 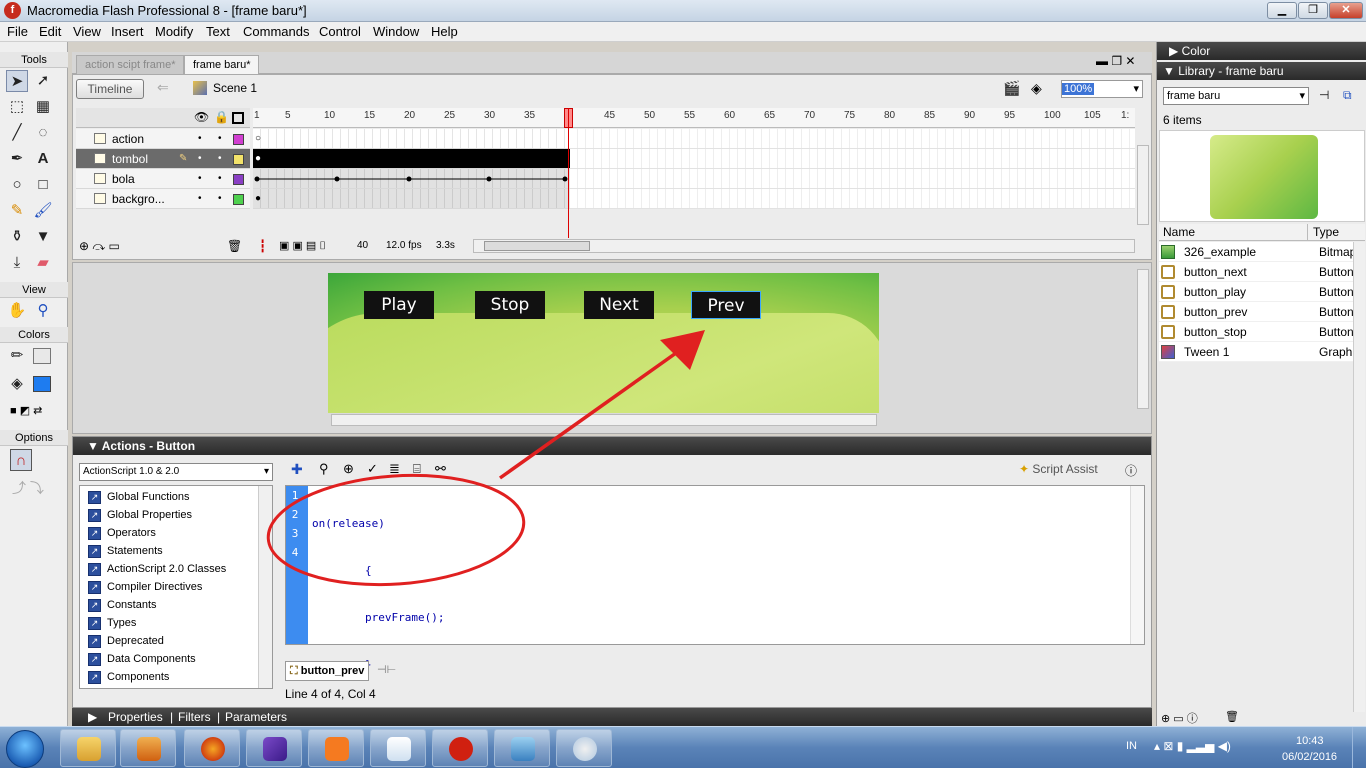 What do you see at coordinates (17, 263) in the screenshot?
I see `eyedropper-tool-icon: ⤓` at bounding box center [17, 263].